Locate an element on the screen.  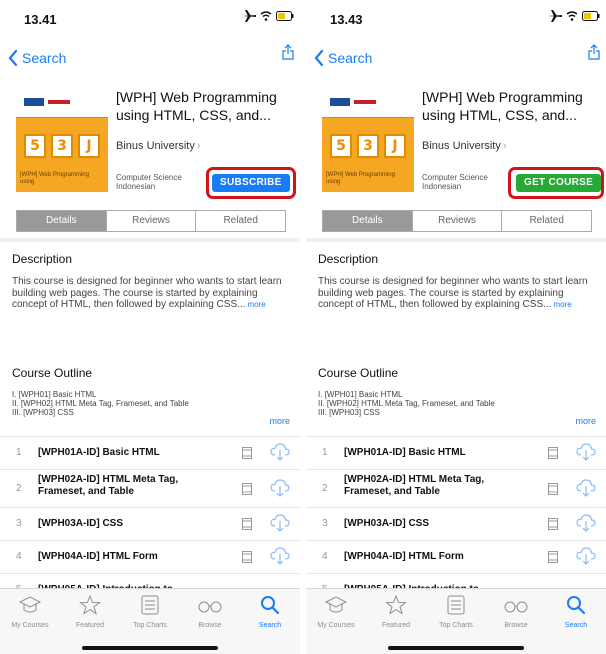
graduation-cap-icon is located at coordinates (336, 604).